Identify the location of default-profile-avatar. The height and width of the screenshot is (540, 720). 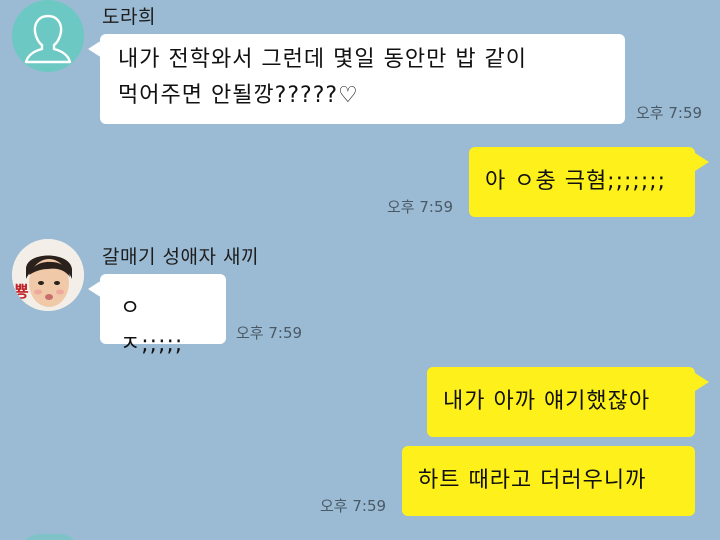
(48, 36).